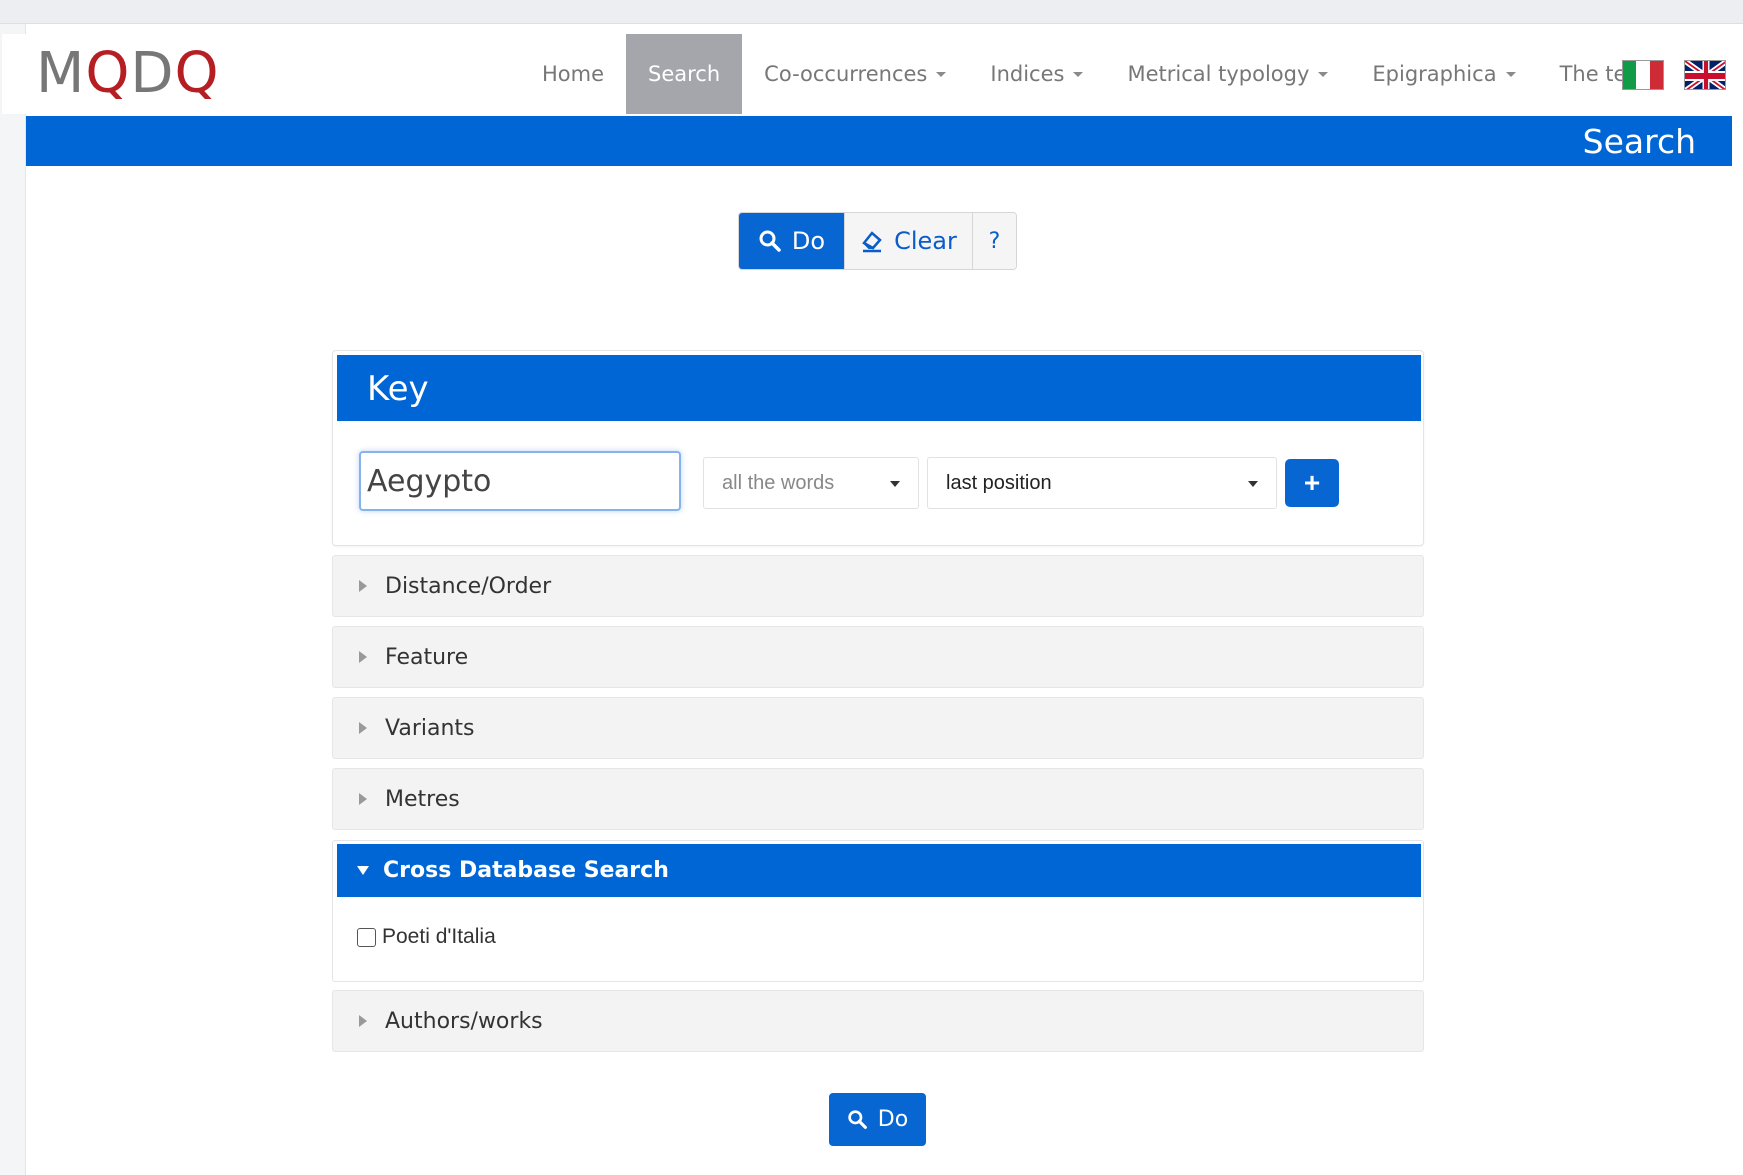 The image size is (1743, 1175). Describe the element at coordinates (1102, 483) in the screenshot. I see `position-select: last position` at that location.